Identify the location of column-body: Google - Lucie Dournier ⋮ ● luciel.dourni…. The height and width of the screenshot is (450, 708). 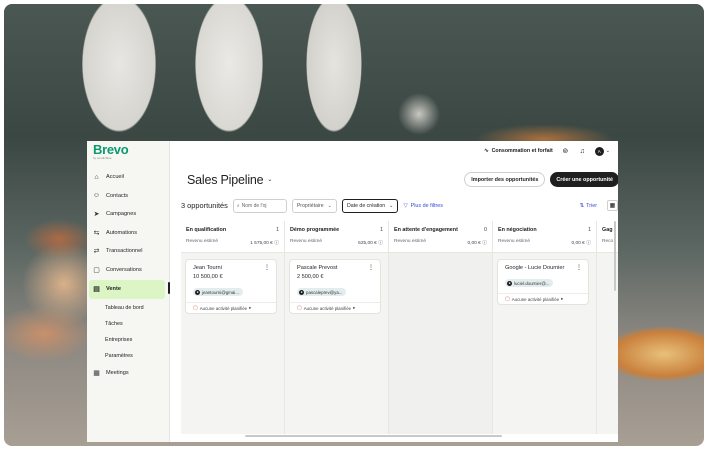
(544, 343).